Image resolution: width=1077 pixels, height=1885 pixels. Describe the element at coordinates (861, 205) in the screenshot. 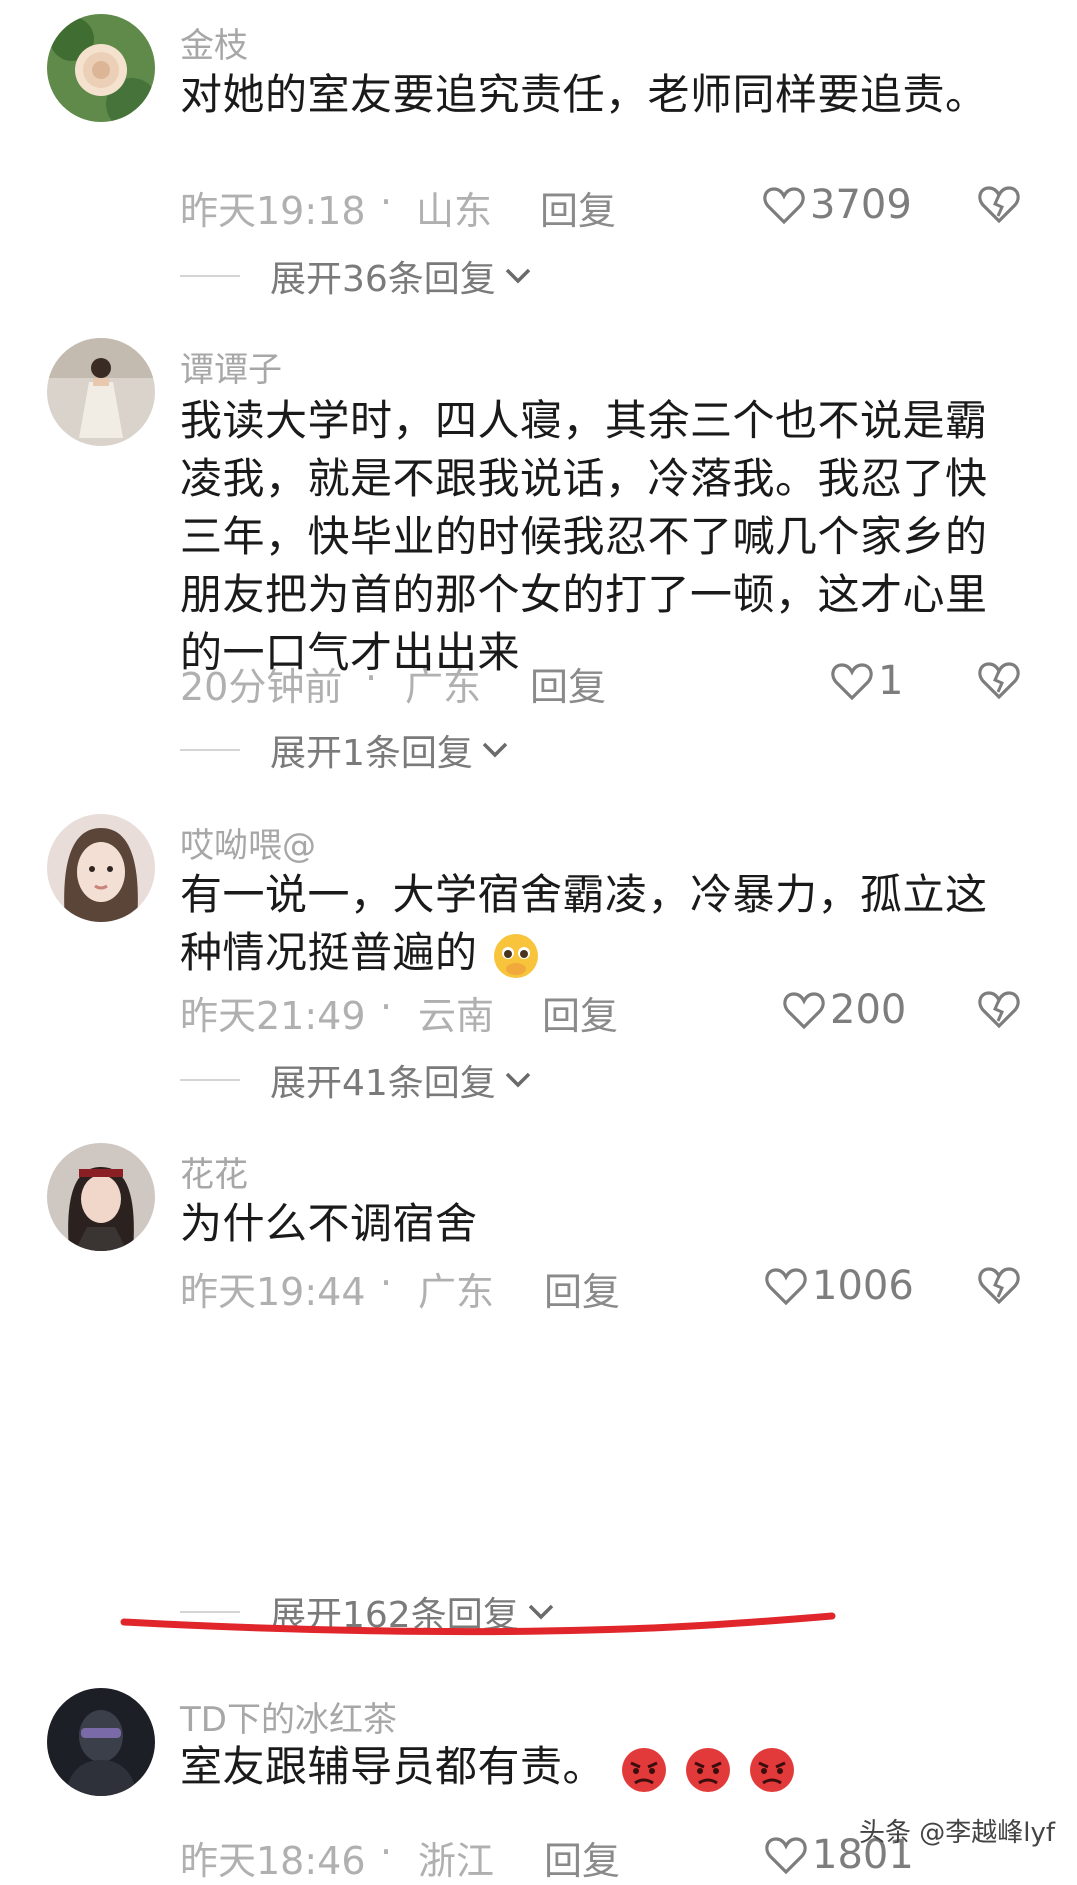

I see `like-count: 3709` at that location.